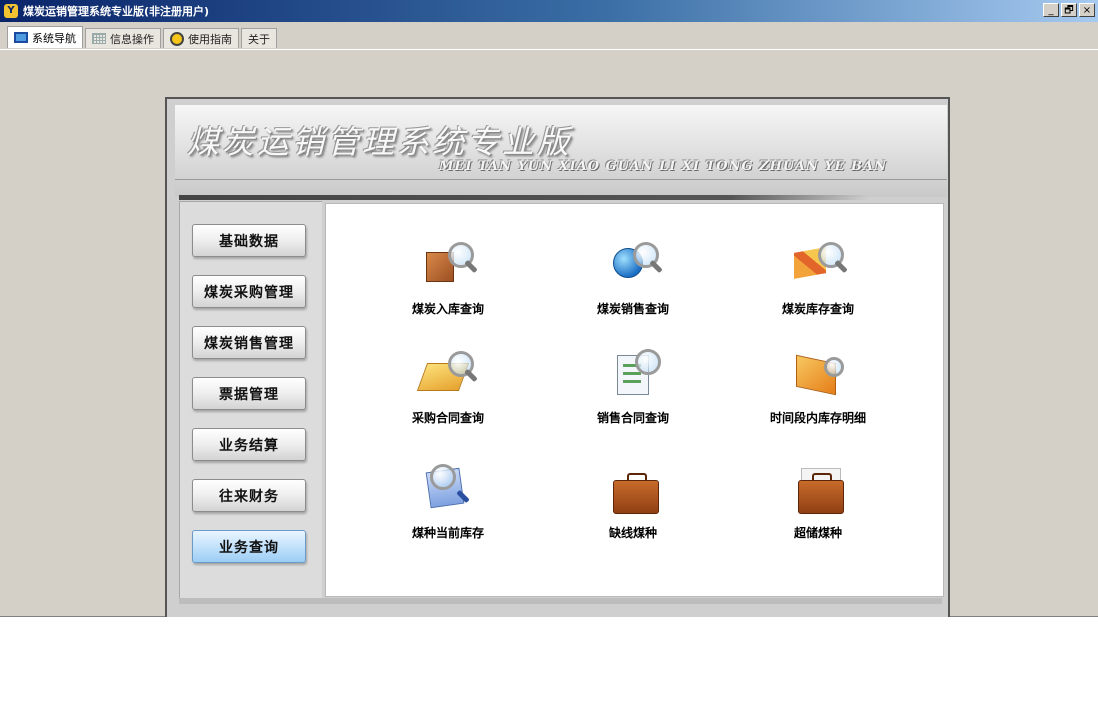  What do you see at coordinates (818, 266) in the screenshot?
I see `cubes-search-icon` at bounding box center [818, 266].